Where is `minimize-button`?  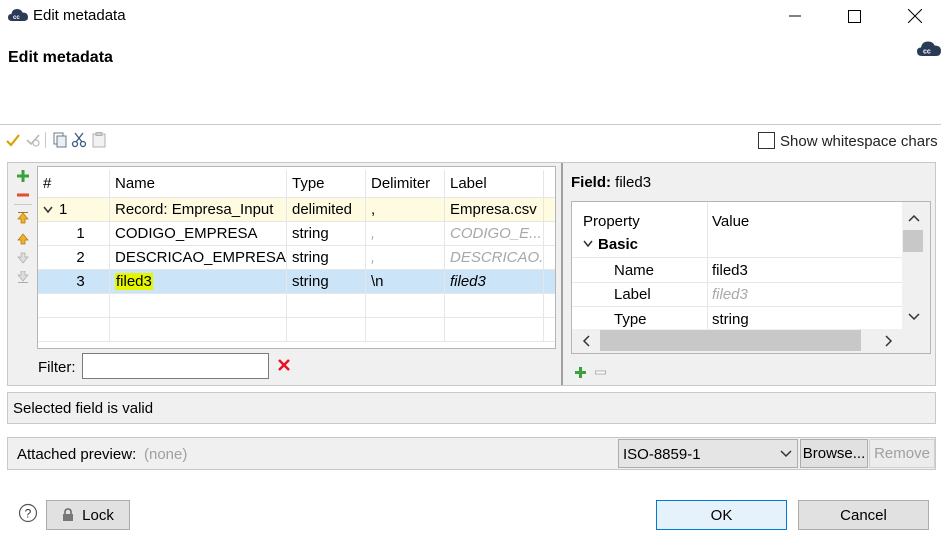
minimize-button is located at coordinates (795, 16).